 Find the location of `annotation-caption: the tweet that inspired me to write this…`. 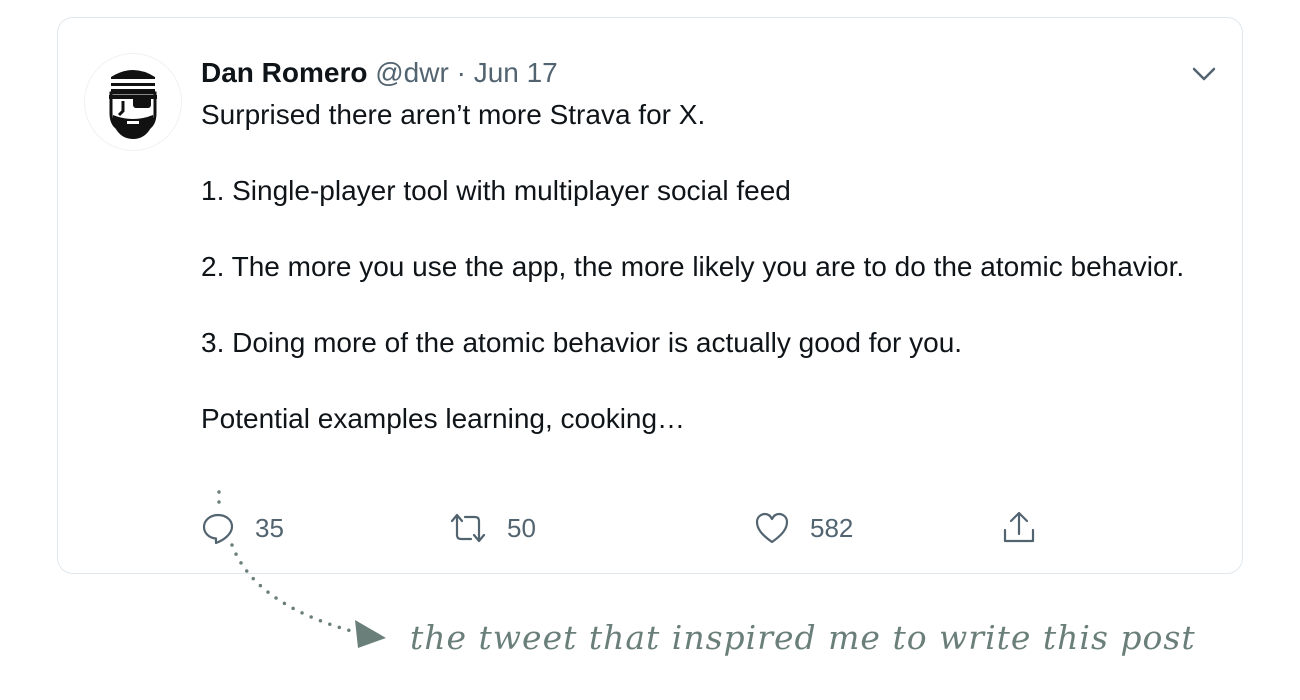

annotation-caption: the tweet that inspired me to write this… is located at coordinates (803, 637).